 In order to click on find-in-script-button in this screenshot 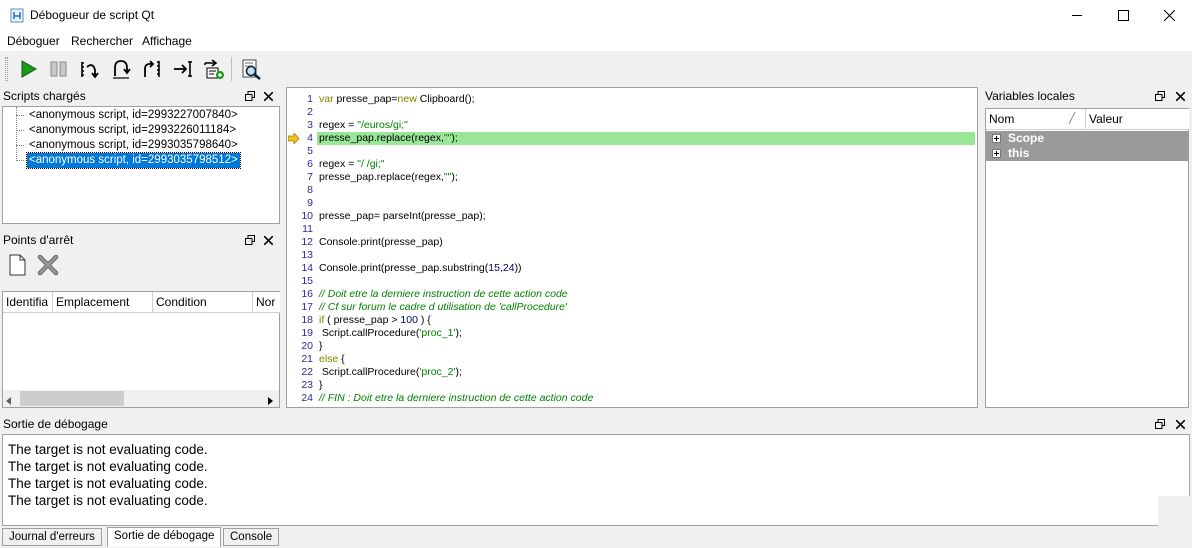, I will do `click(251, 69)`.